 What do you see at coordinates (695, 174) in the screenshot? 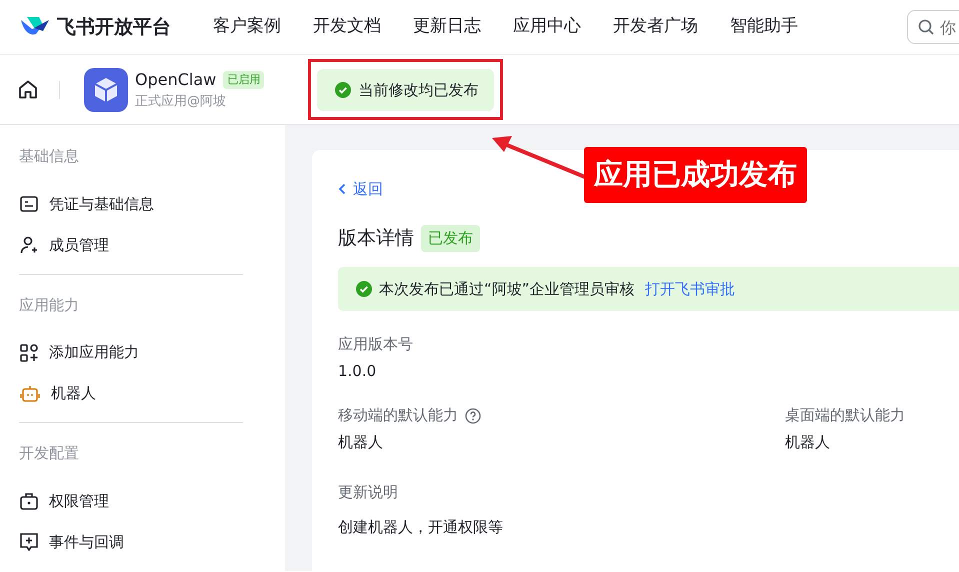
I see `callout-label: 应用已成功发布` at bounding box center [695, 174].